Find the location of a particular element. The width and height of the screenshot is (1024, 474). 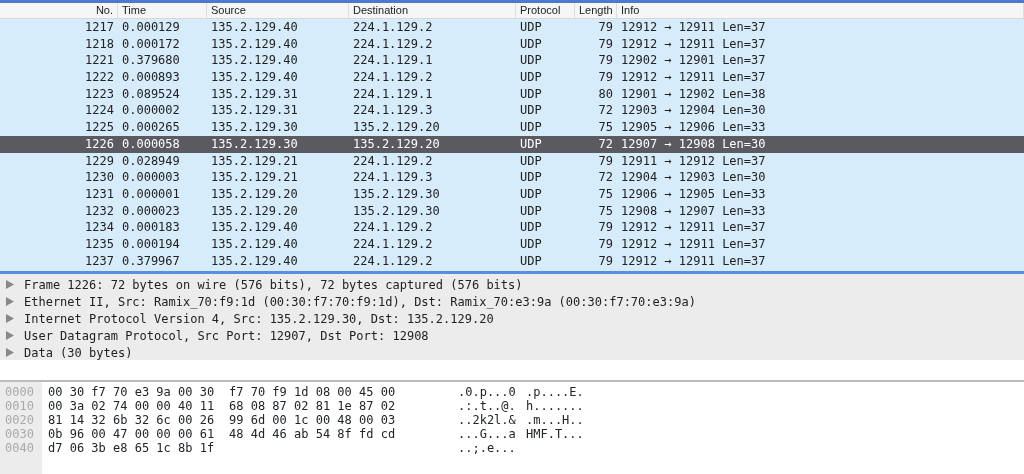

table-cell-text: 1234 is located at coordinates (99, 227).